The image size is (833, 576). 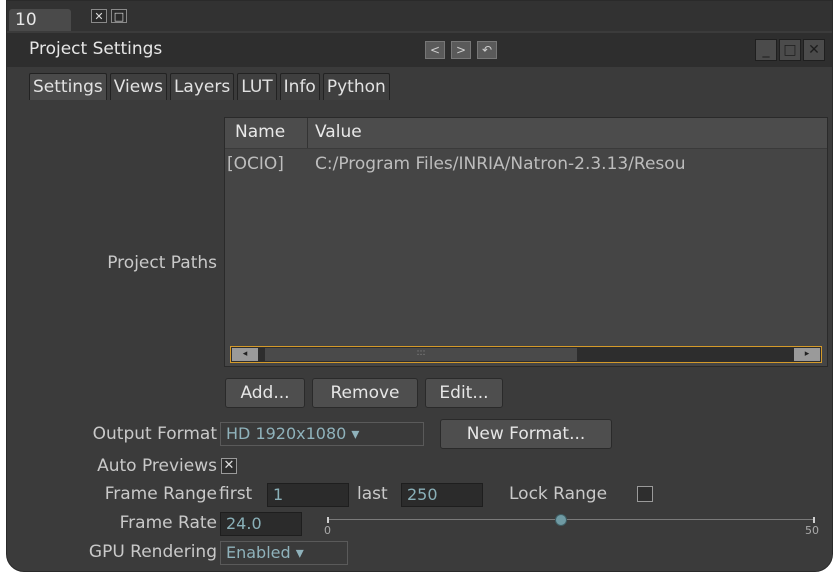 I want to click on tab-python: Python, so click(x=356, y=86).